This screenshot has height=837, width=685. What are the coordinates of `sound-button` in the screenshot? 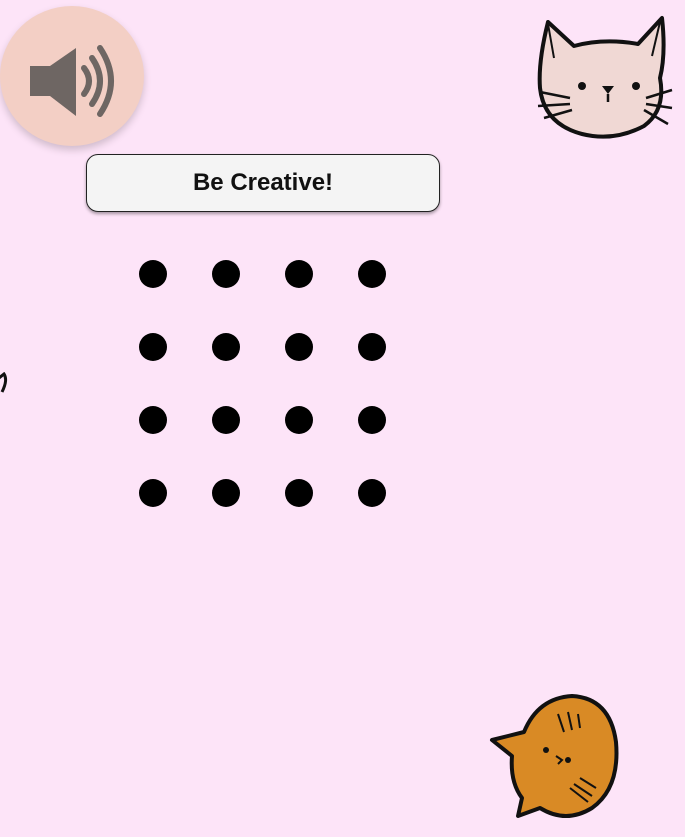 It's located at (72, 76).